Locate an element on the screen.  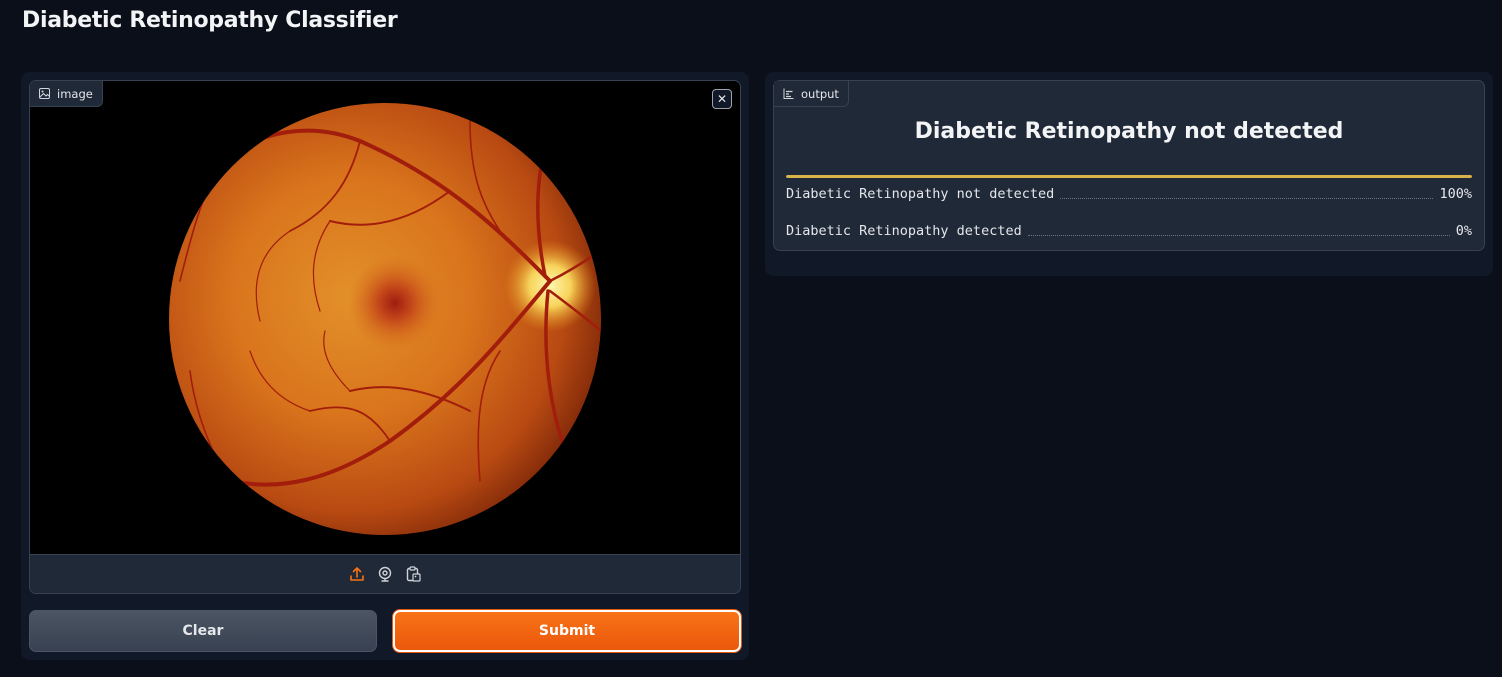
image-label: image is located at coordinates (66, 94).